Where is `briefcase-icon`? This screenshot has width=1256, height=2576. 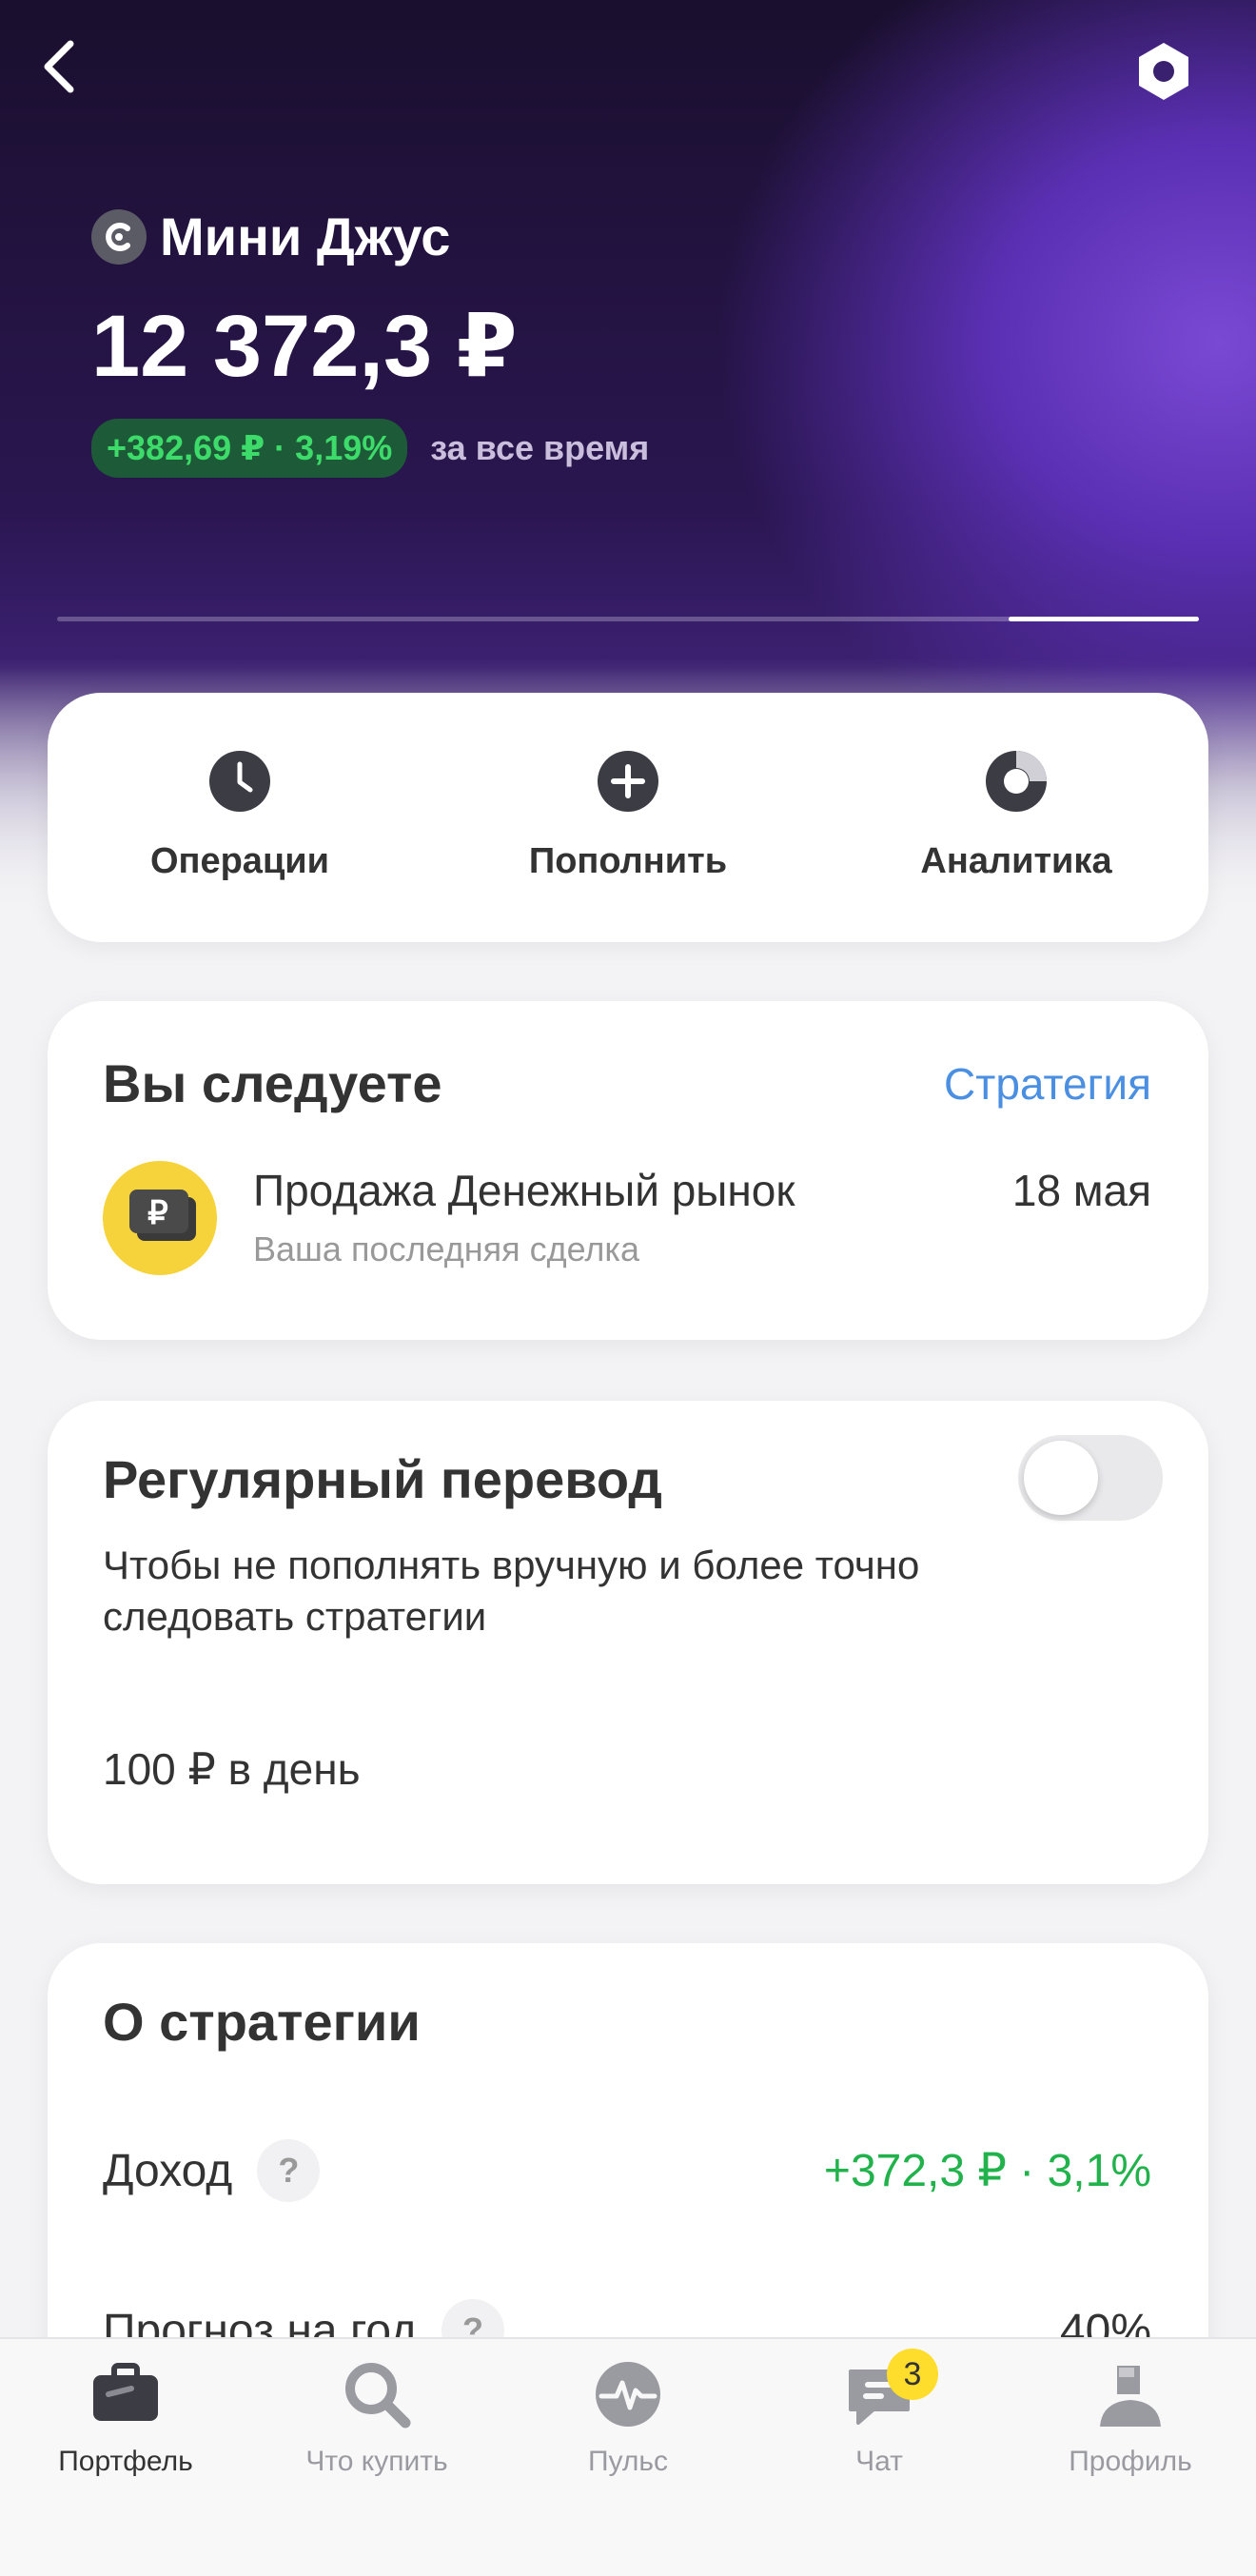 briefcase-icon is located at coordinates (125, 2392).